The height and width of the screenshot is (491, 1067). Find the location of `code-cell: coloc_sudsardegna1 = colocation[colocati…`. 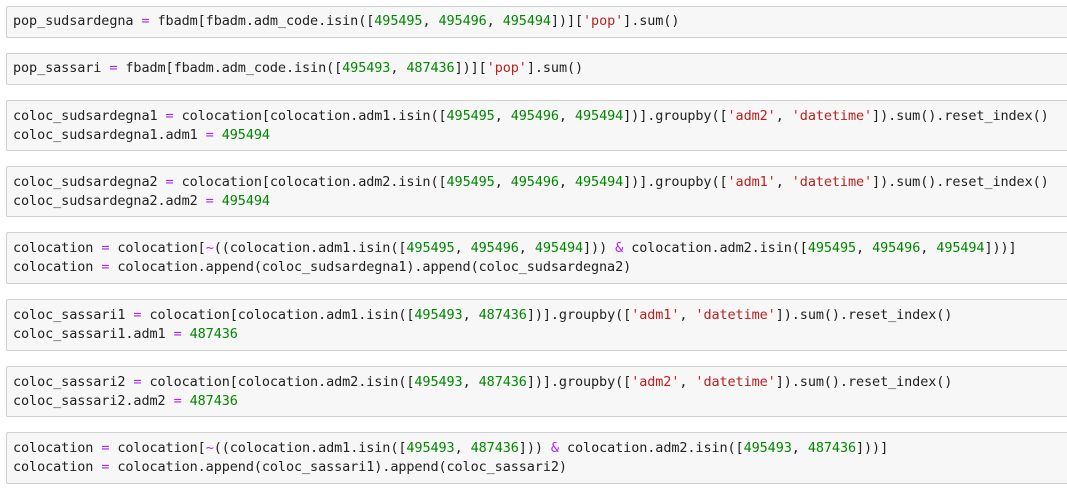

code-cell: coloc_sudsardegna1 = colocation[colocati… is located at coordinates (536, 125).